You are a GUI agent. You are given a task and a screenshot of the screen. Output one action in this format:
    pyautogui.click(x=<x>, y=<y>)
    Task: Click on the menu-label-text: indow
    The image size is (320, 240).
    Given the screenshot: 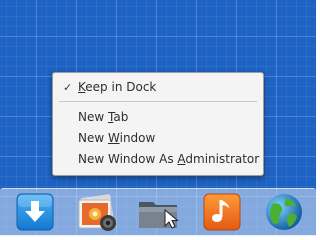 What is the action you would take?
    pyautogui.click(x=137, y=138)
    